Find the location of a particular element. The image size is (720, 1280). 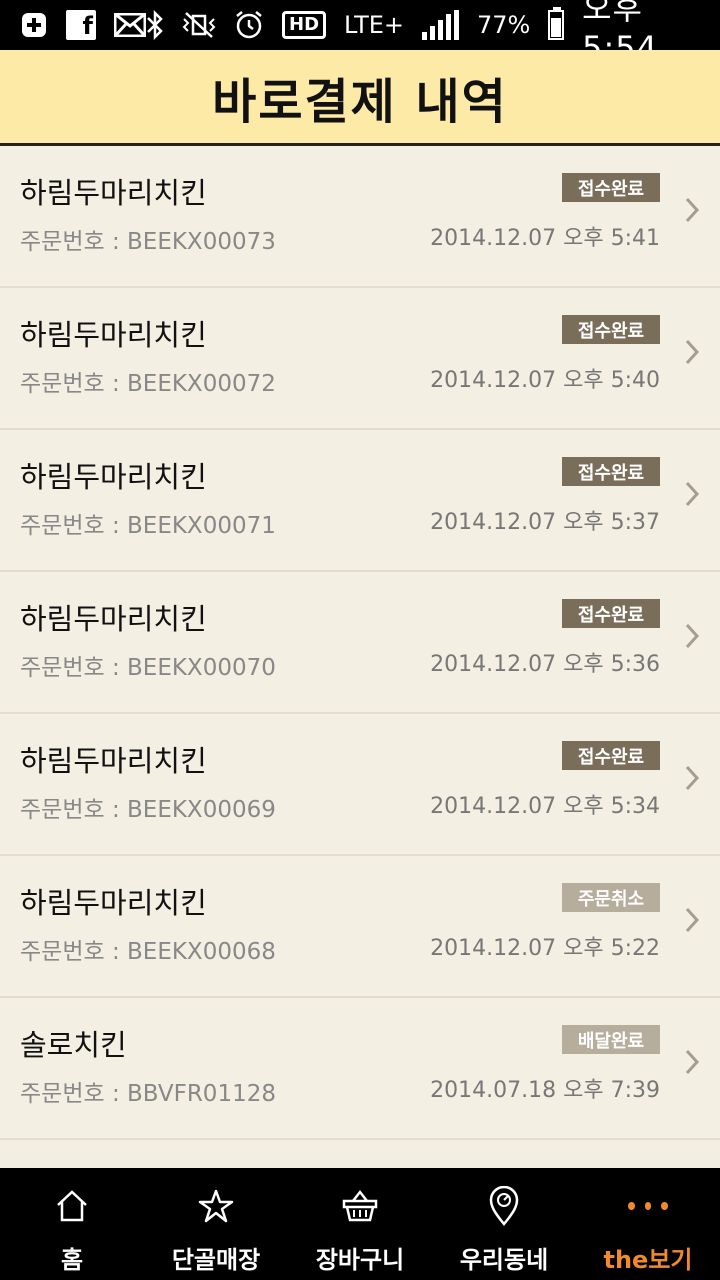

order-number: 주문번호 : BEEKX00068 is located at coordinates (148, 952).